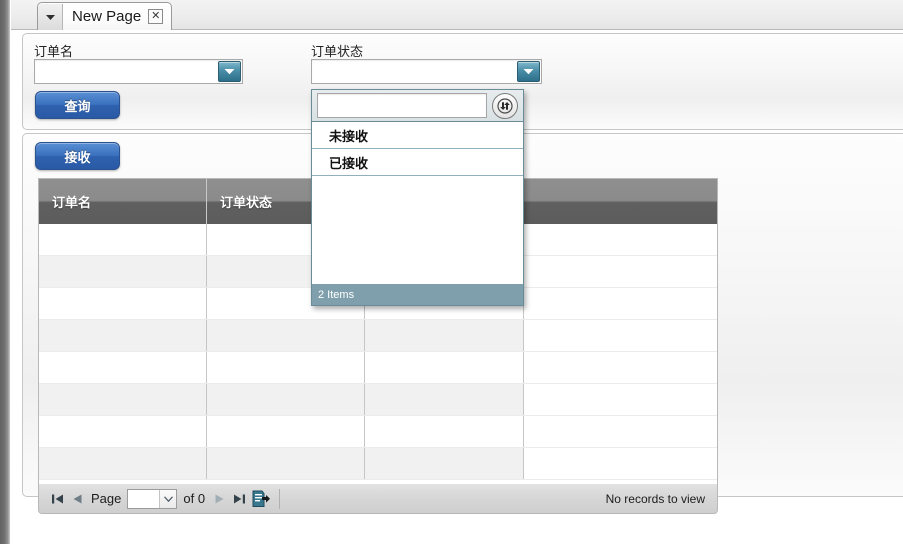  Describe the element at coordinates (280, 498) in the screenshot. I see `pager-divider` at that location.